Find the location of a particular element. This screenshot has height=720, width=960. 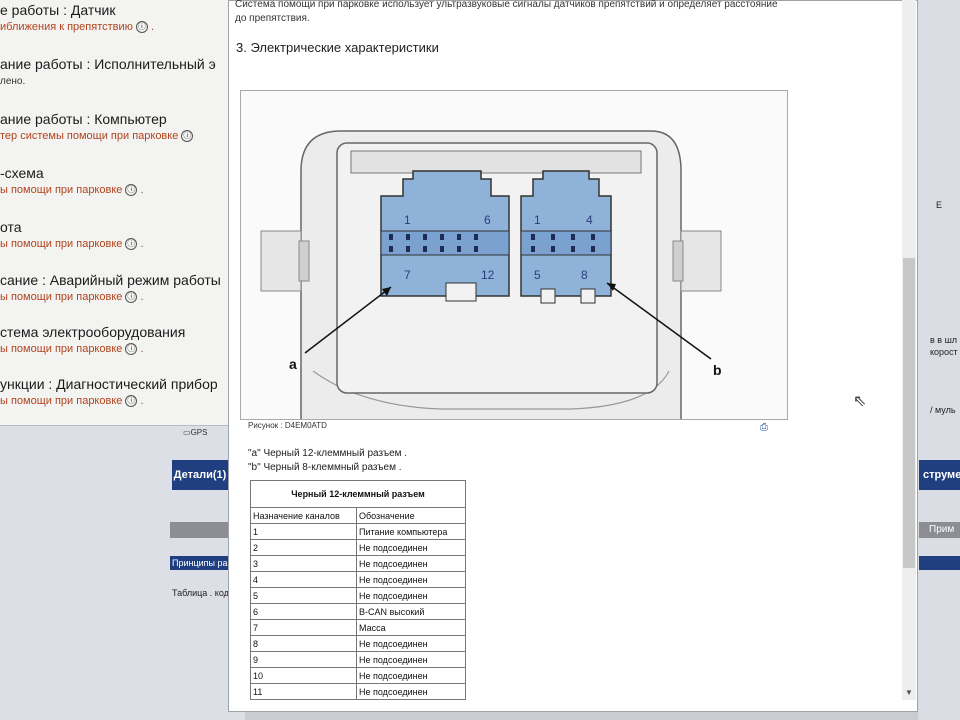

table-row: 3 Не подсоединен is located at coordinates (358, 563).